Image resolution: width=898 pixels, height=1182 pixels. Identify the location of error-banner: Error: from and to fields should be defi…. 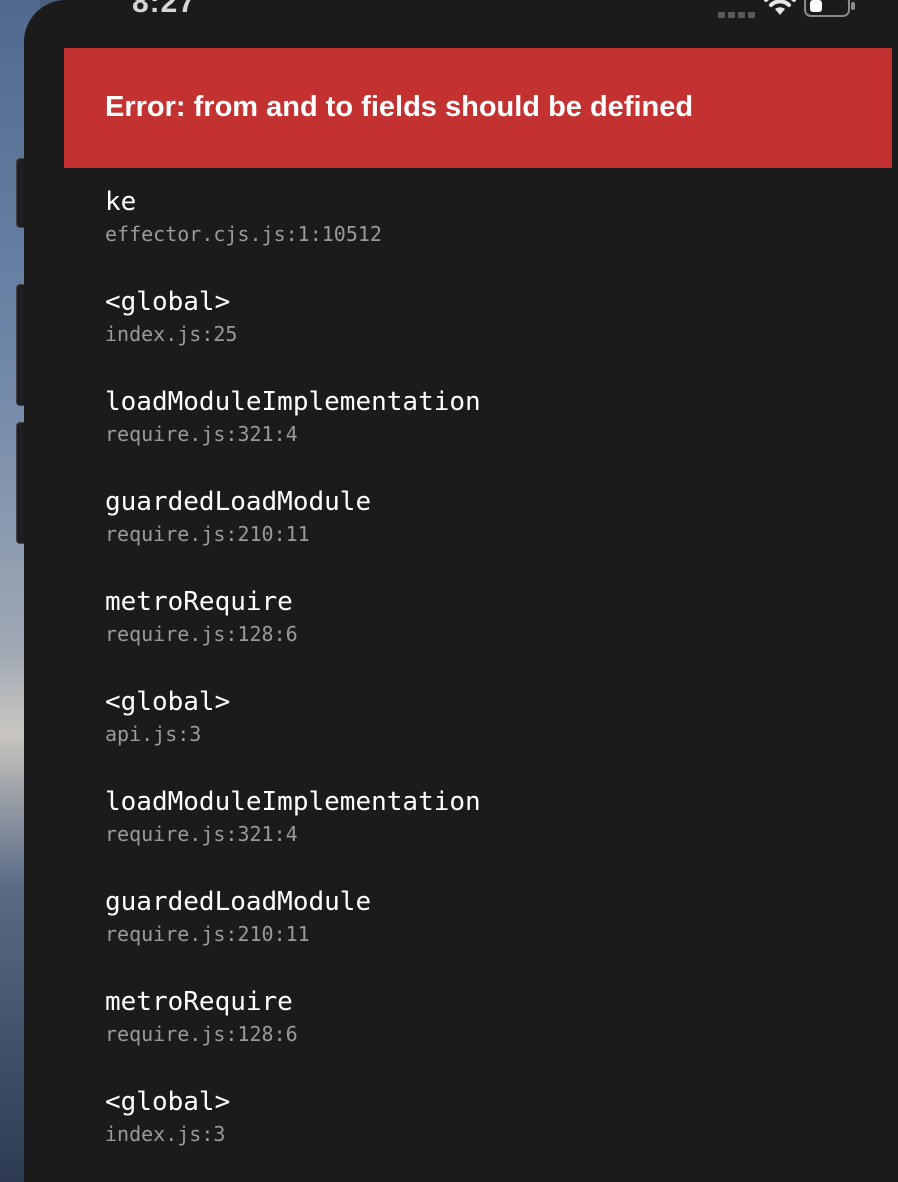
(478, 108).